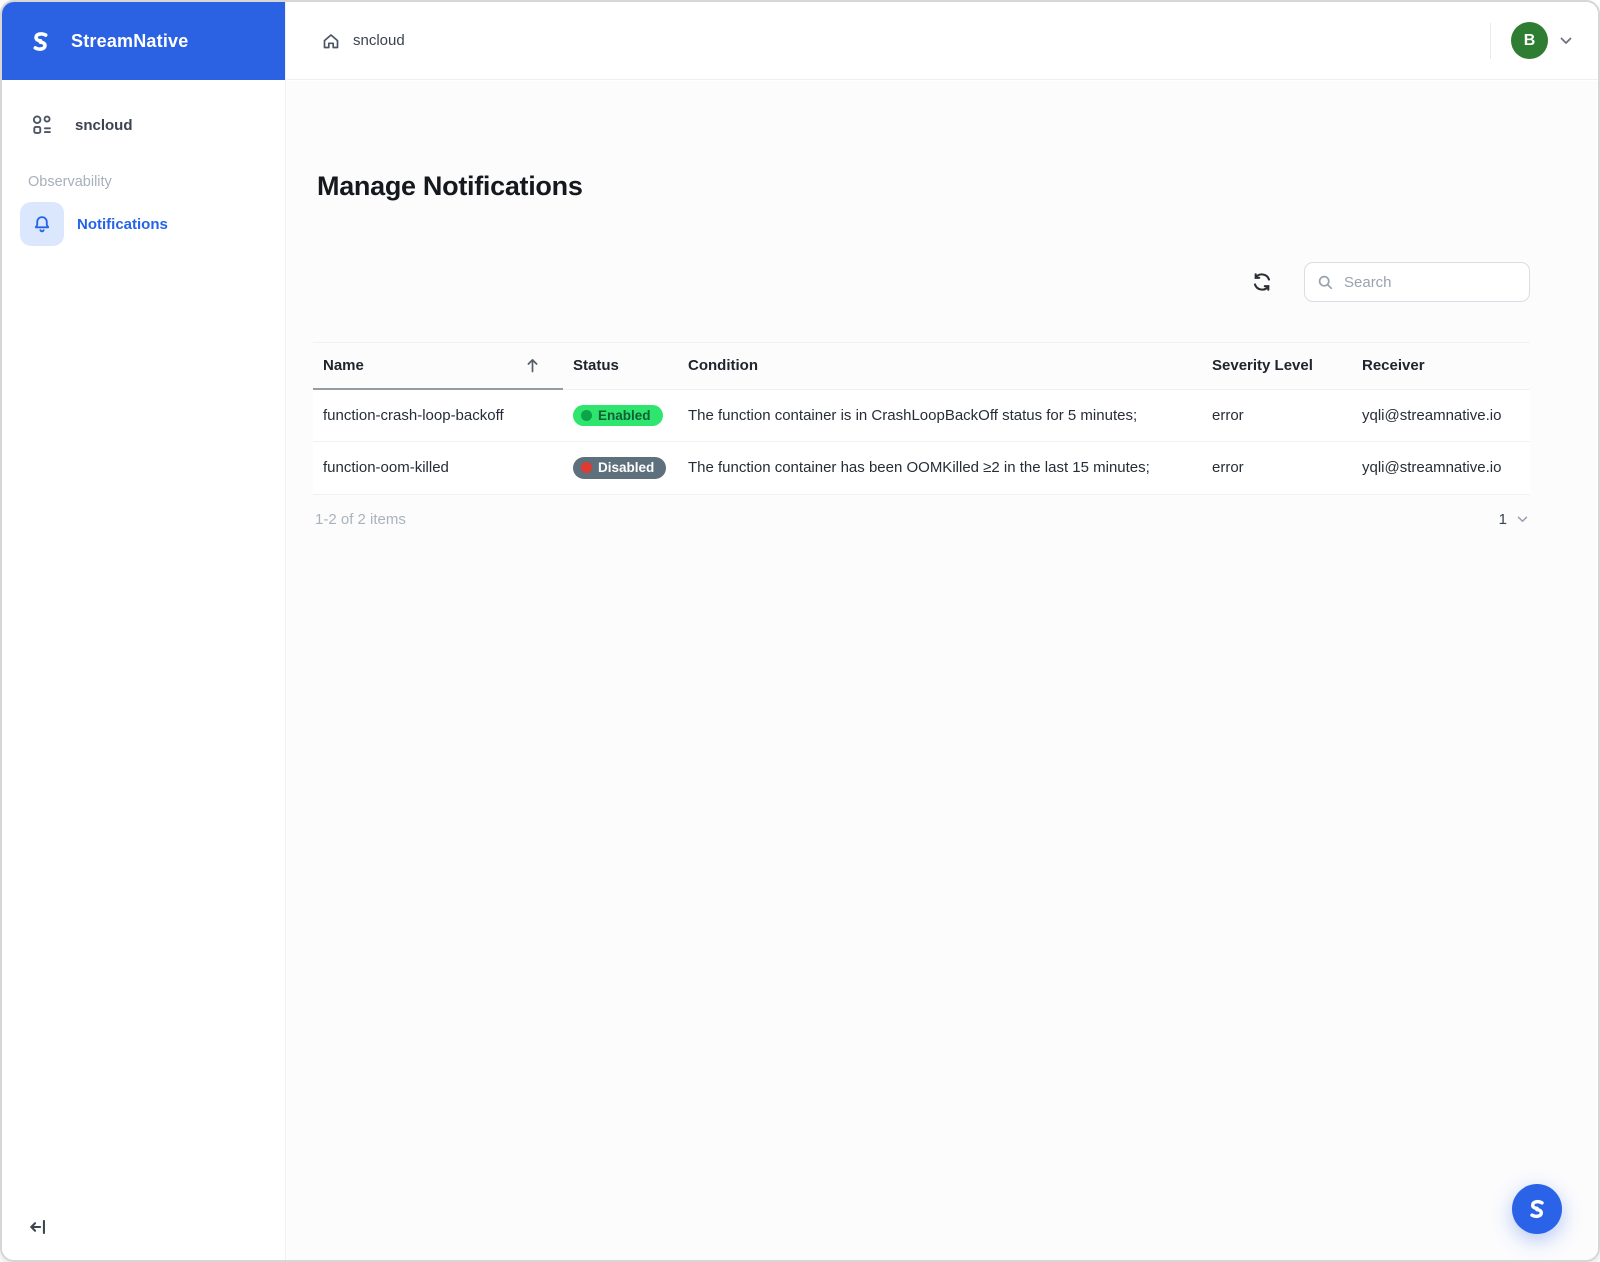 This screenshot has width=1600, height=1262. What do you see at coordinates (438, 366) in the screenshot?
I see `column-header-name: Name` at bounding box center [438, 366].